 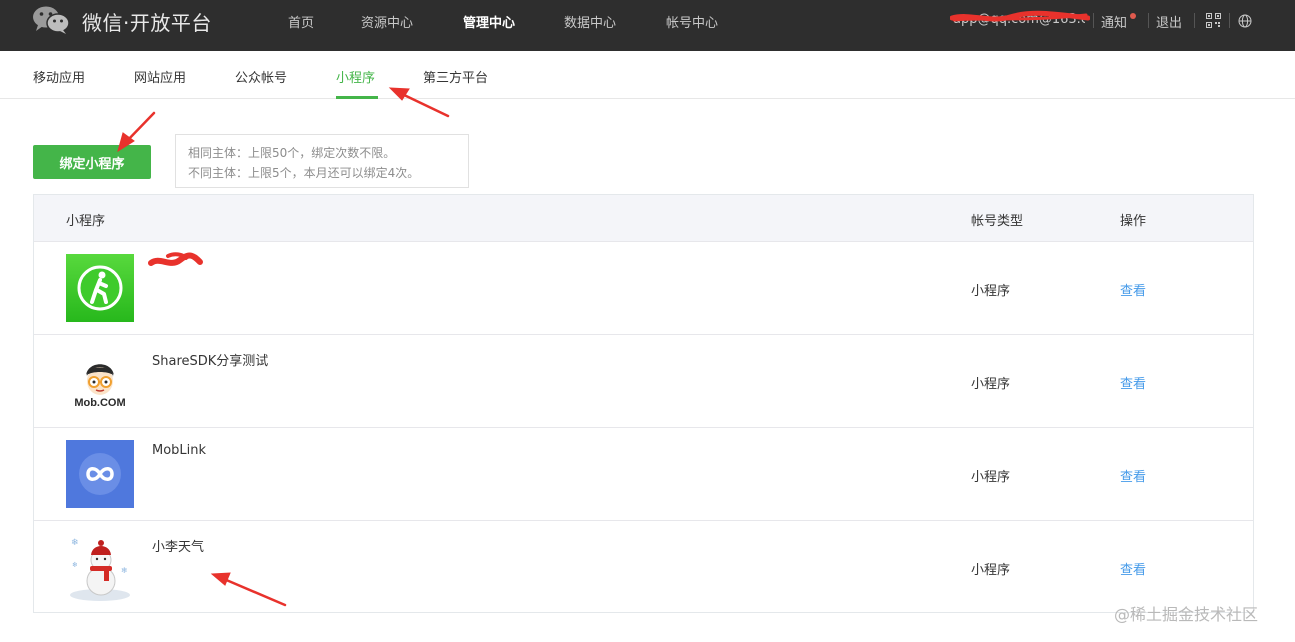 What do you see at coordinates (643, 218) in the screenshot?
I see `table-header: 小程序 帐号类型 操作` at bounding box center [643, 218].